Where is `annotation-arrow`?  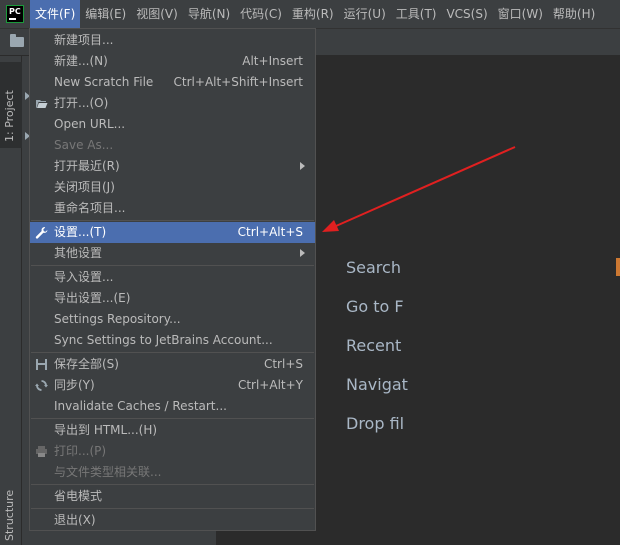 annotation-arrow is located at coordinates (419, 189).